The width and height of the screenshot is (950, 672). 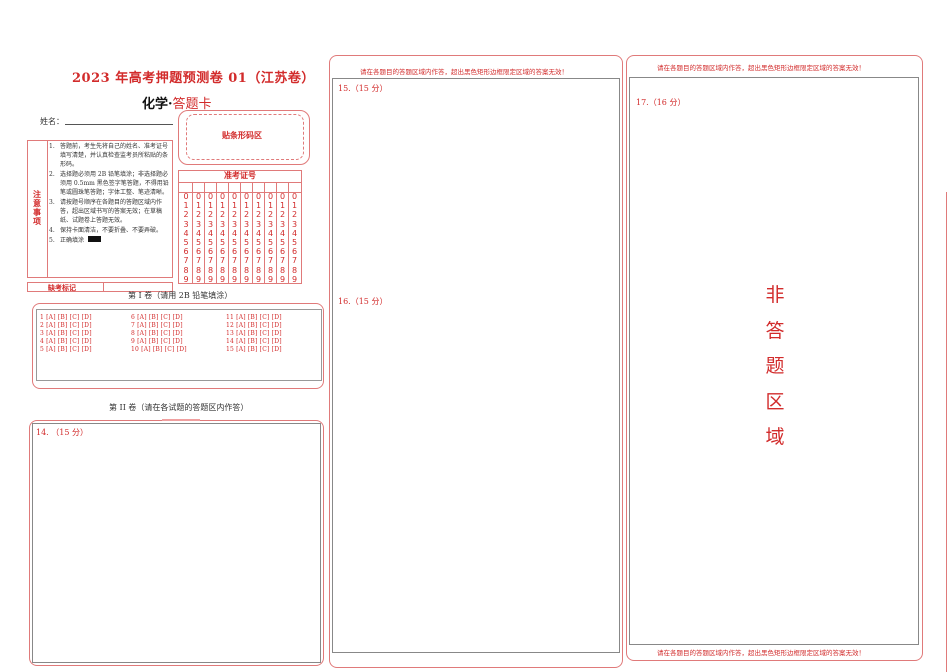 What do you see at coordinates (66, 317) in the screenshot?
I see `mc-question-row: 1 [A] [B] [C] [D]` at bounding box center [66, 317].